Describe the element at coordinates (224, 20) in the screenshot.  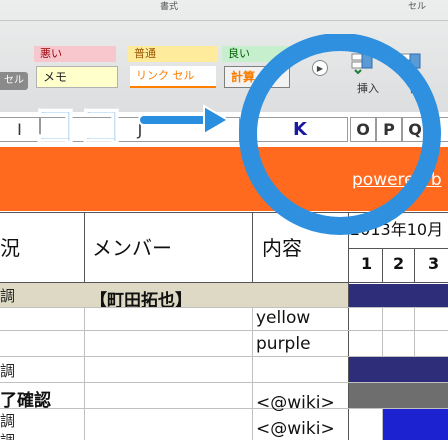
I see `ribbon-divider` at that location.